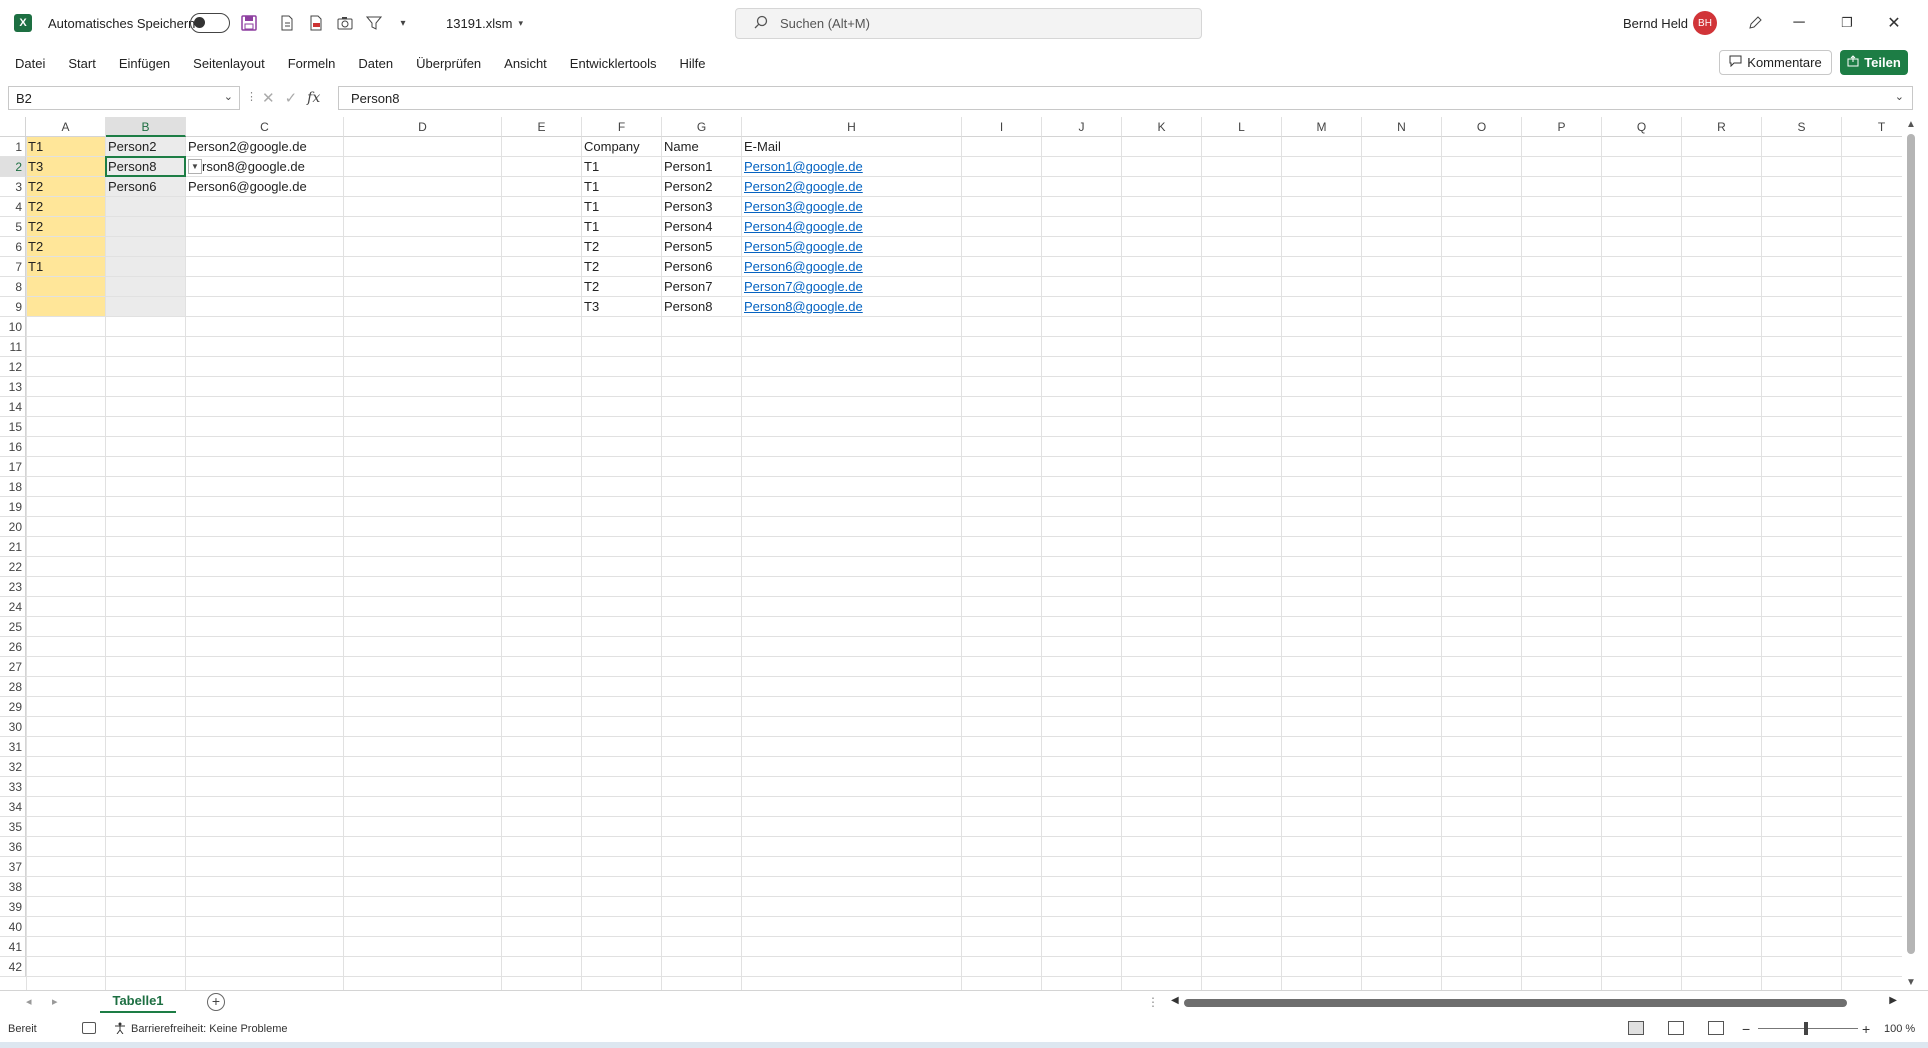  Describe the element at coordinates (13, 247) in the screenshot. I see `row-header: 6` at that location.